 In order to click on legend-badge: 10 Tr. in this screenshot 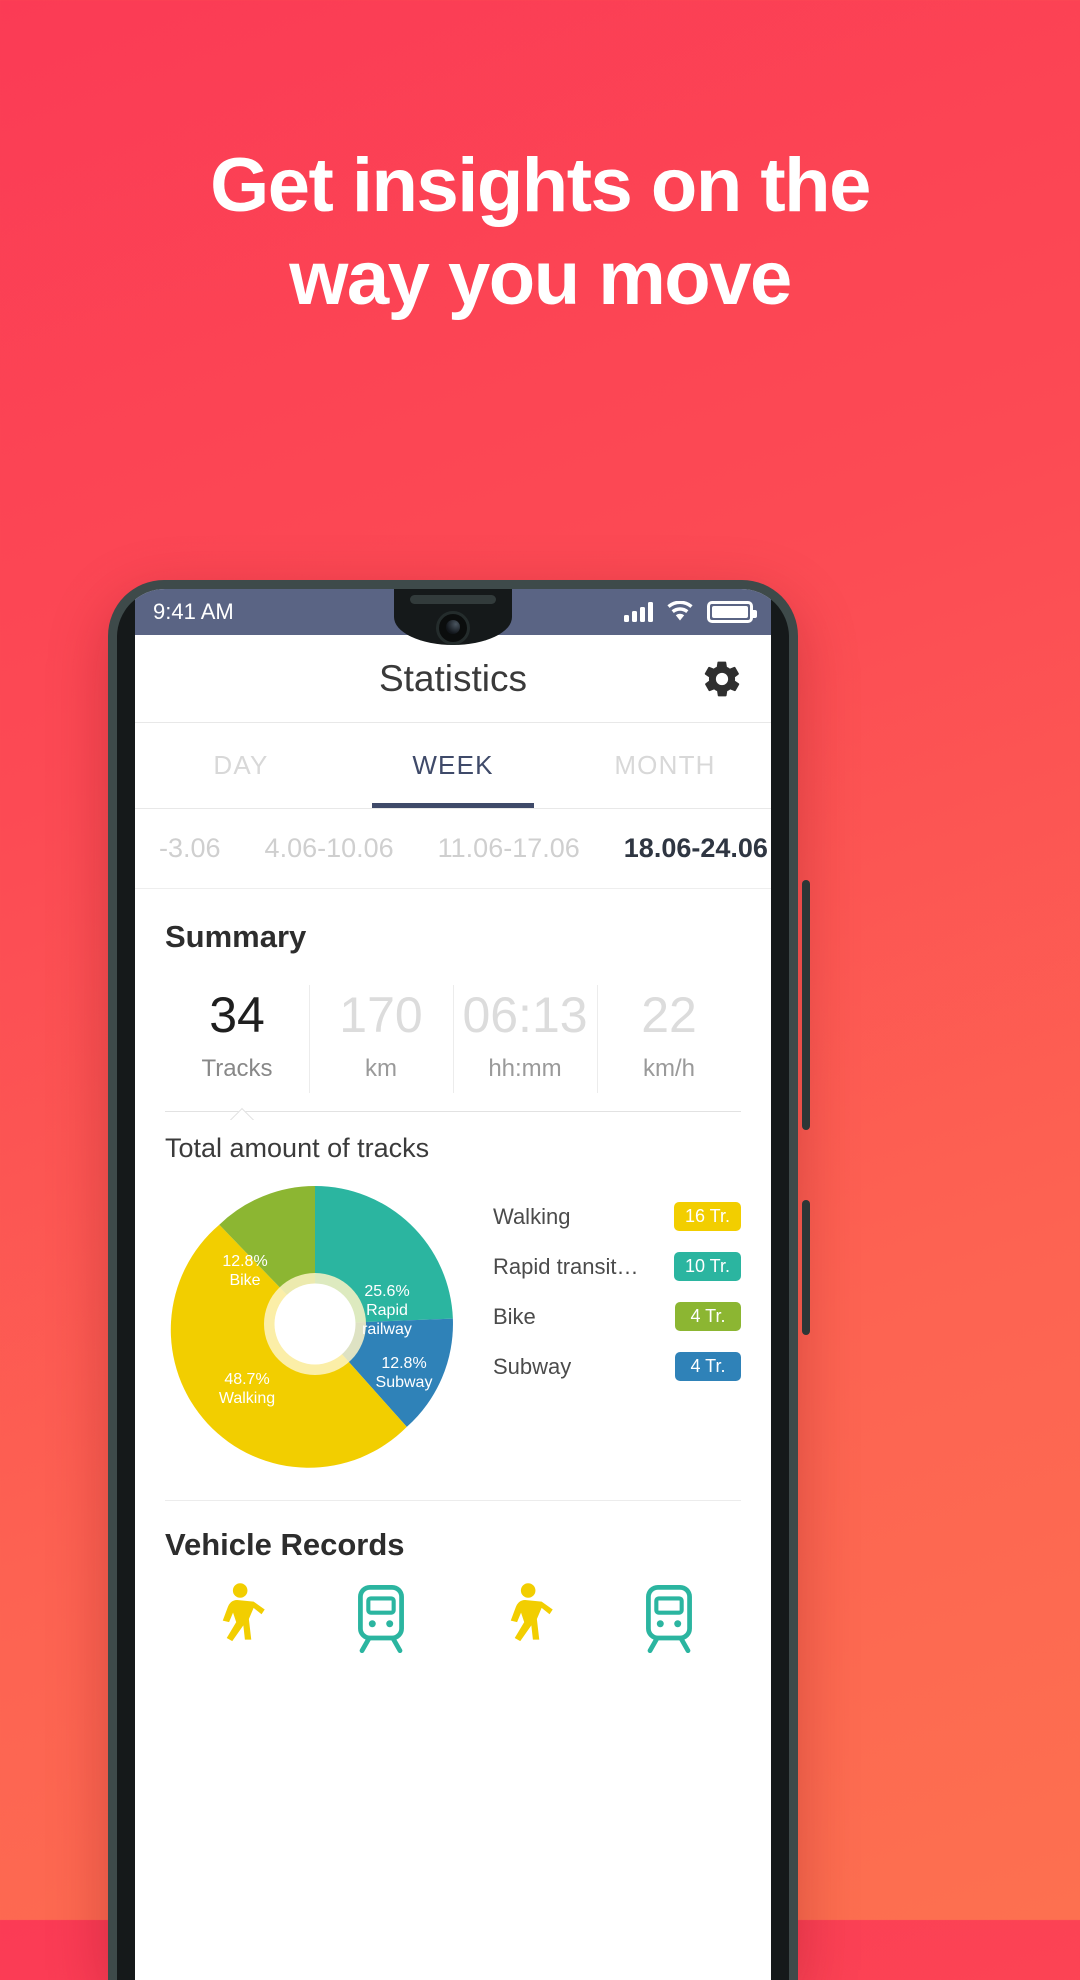, I will do `click(707, 1266)`.